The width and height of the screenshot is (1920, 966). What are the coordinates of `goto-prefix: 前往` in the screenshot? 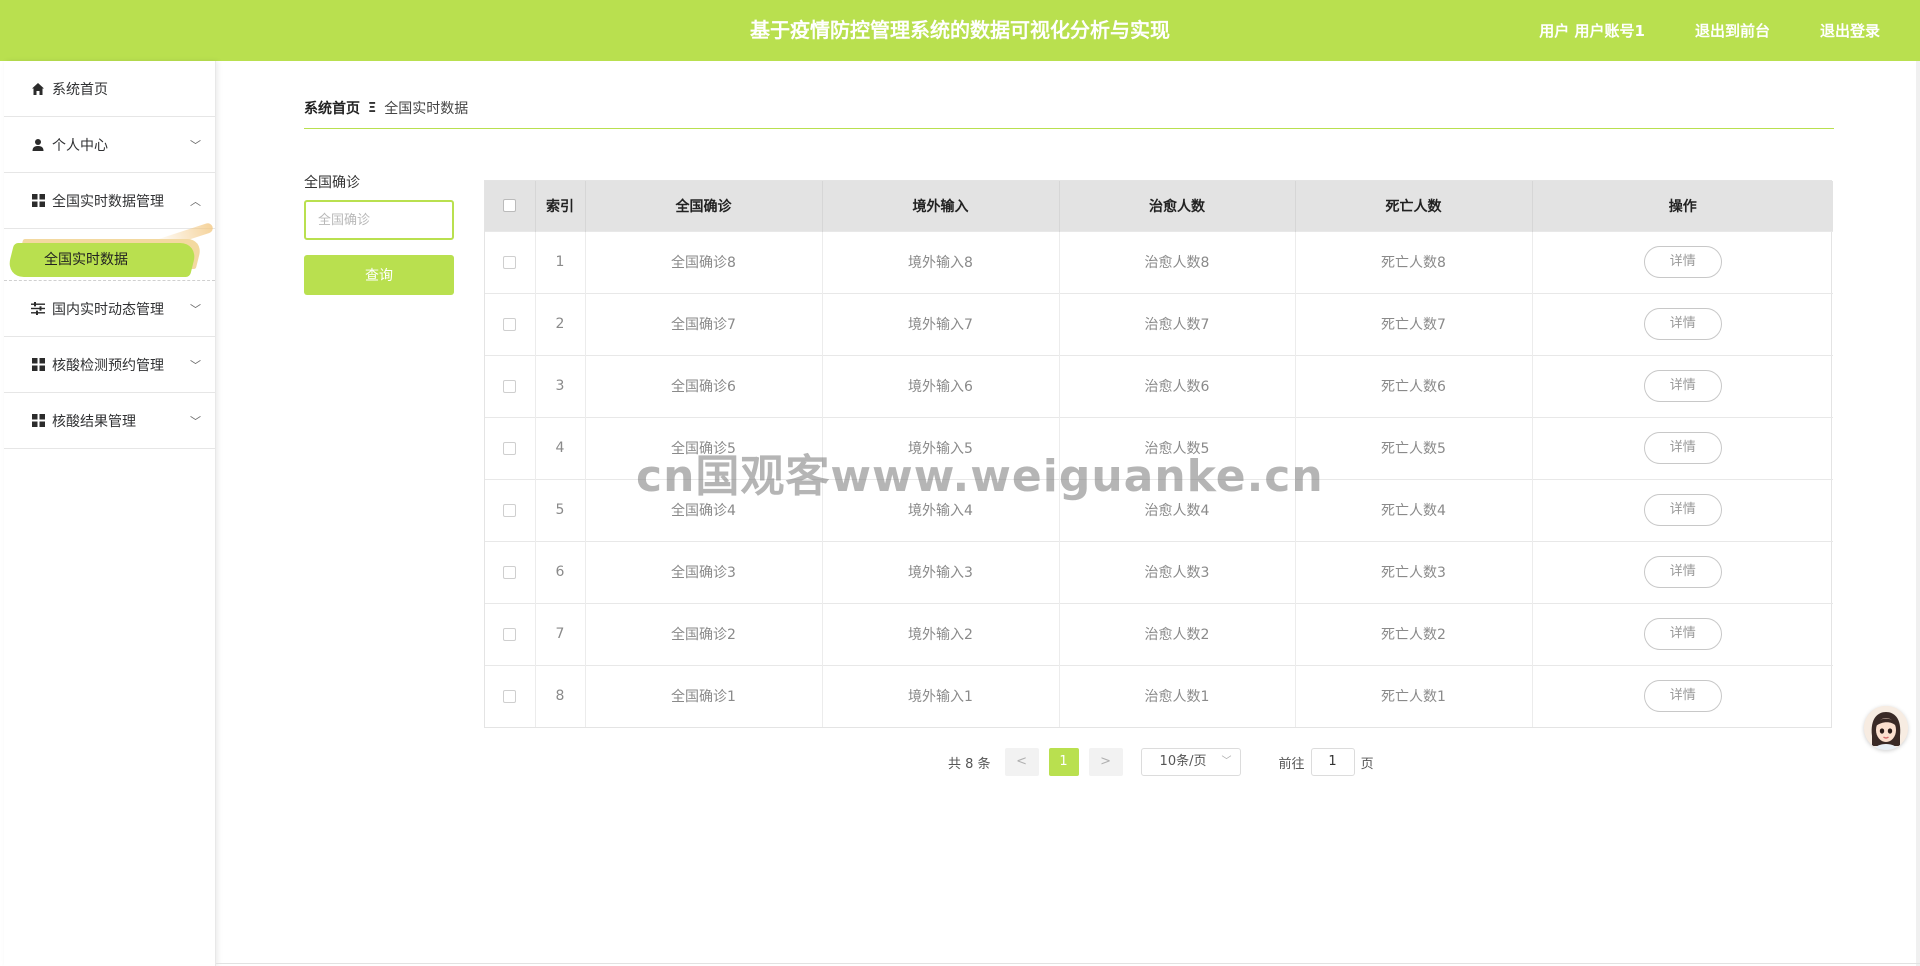 It's located at (1291, 764).